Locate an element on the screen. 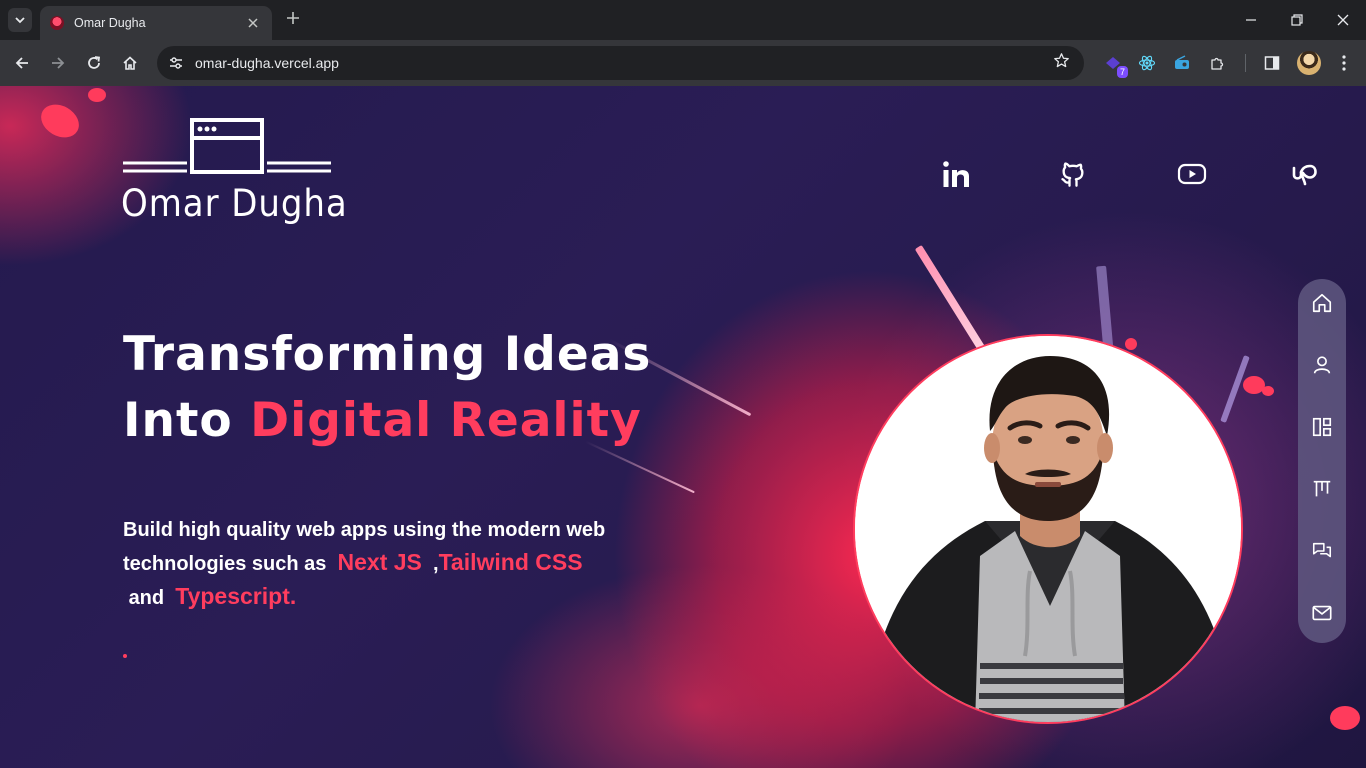  upwork-icon is located at coordinates (1304, 175).